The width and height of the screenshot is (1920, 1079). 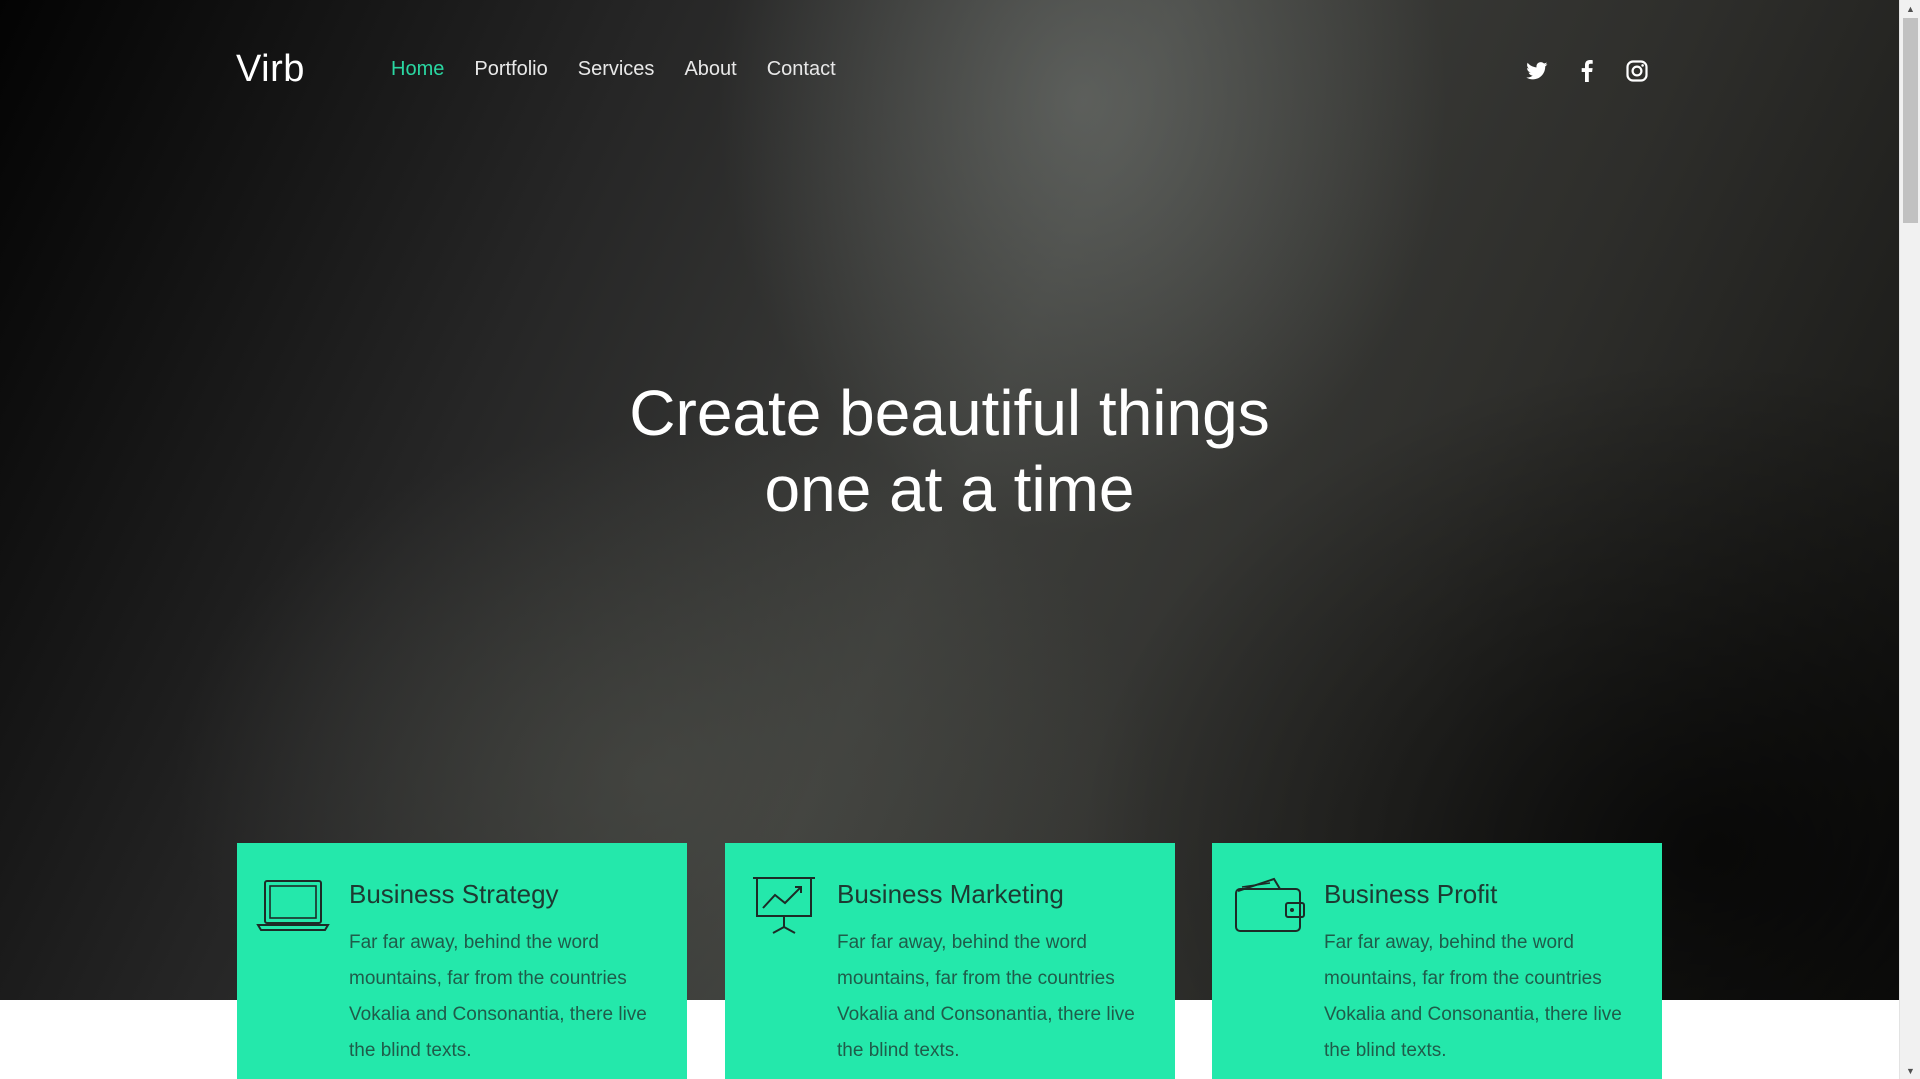 I want to click on scroll-up-arrow-icon: ▲, so click(x=1910, y=8).